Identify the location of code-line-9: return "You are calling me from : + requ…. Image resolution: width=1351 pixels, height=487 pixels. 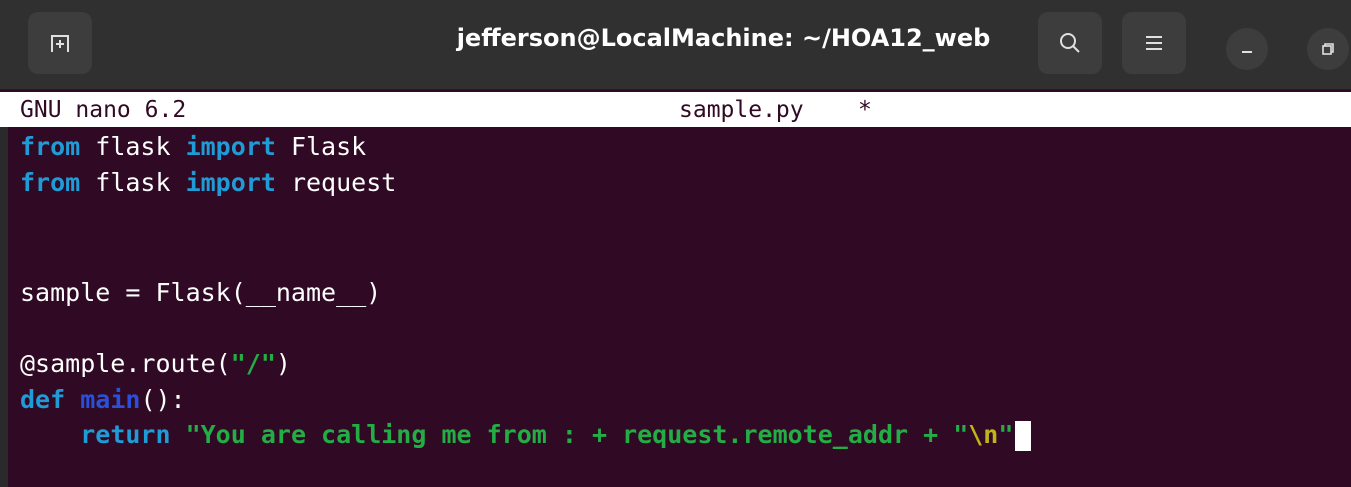
(526, 435).